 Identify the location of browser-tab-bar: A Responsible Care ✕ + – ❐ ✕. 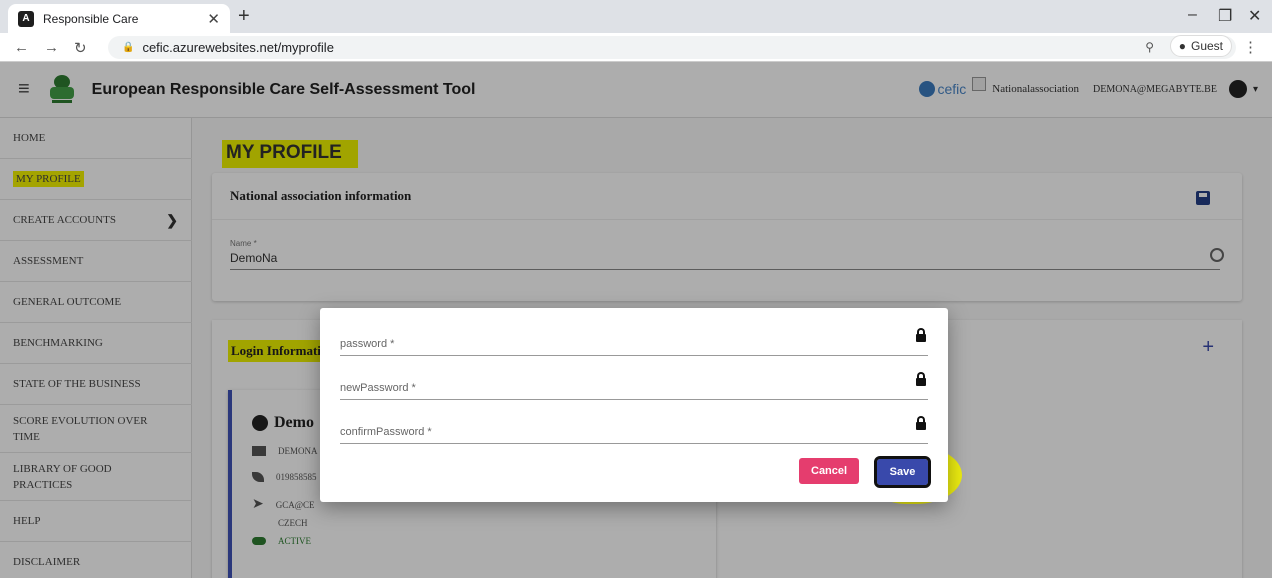
(636, 16).